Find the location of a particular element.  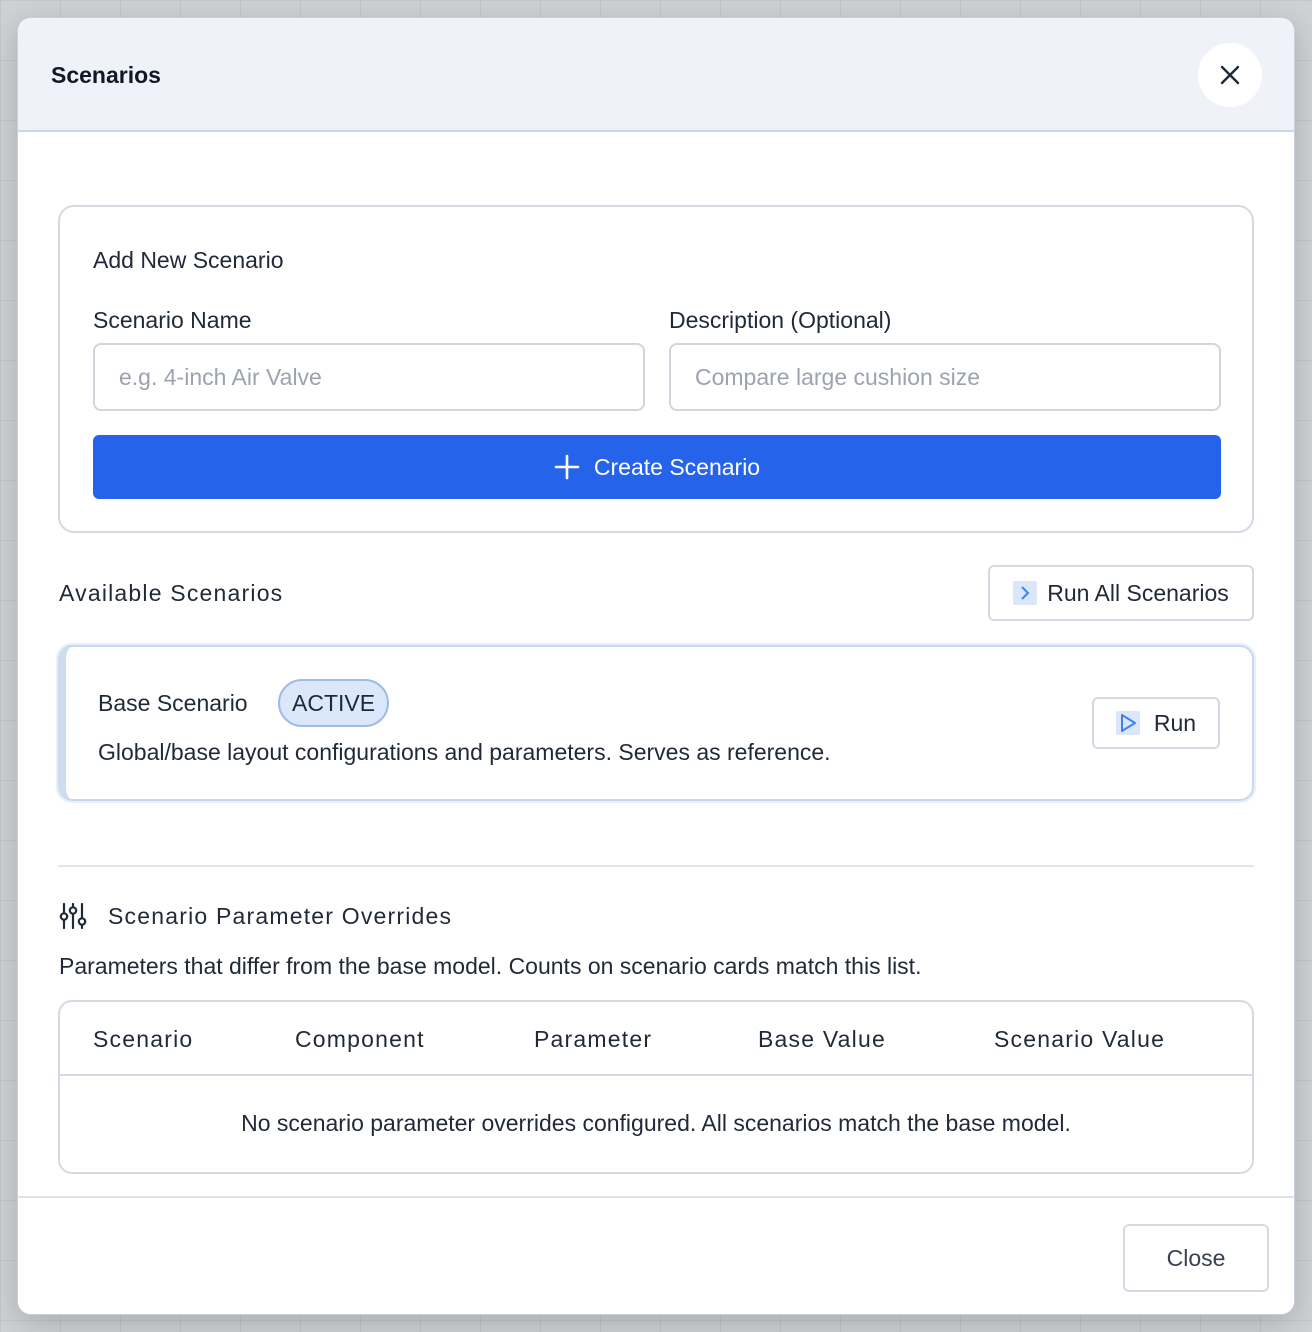

run-scenario-button: Run is located at coordinates (1156, 723).